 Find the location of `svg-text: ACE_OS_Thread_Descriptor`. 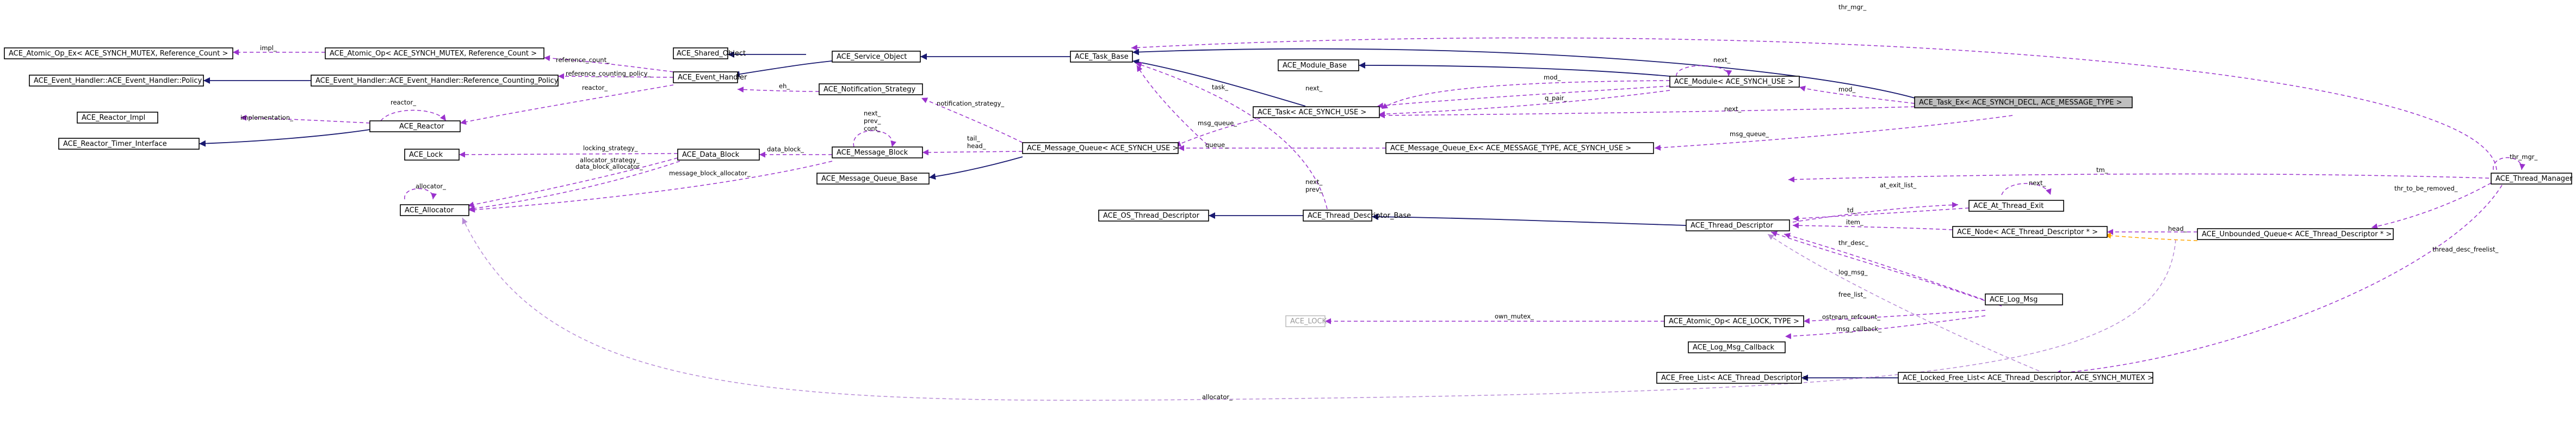

svg-text: ACE_OS_Thread_Descriptor is located at coordinates (1151, 216).